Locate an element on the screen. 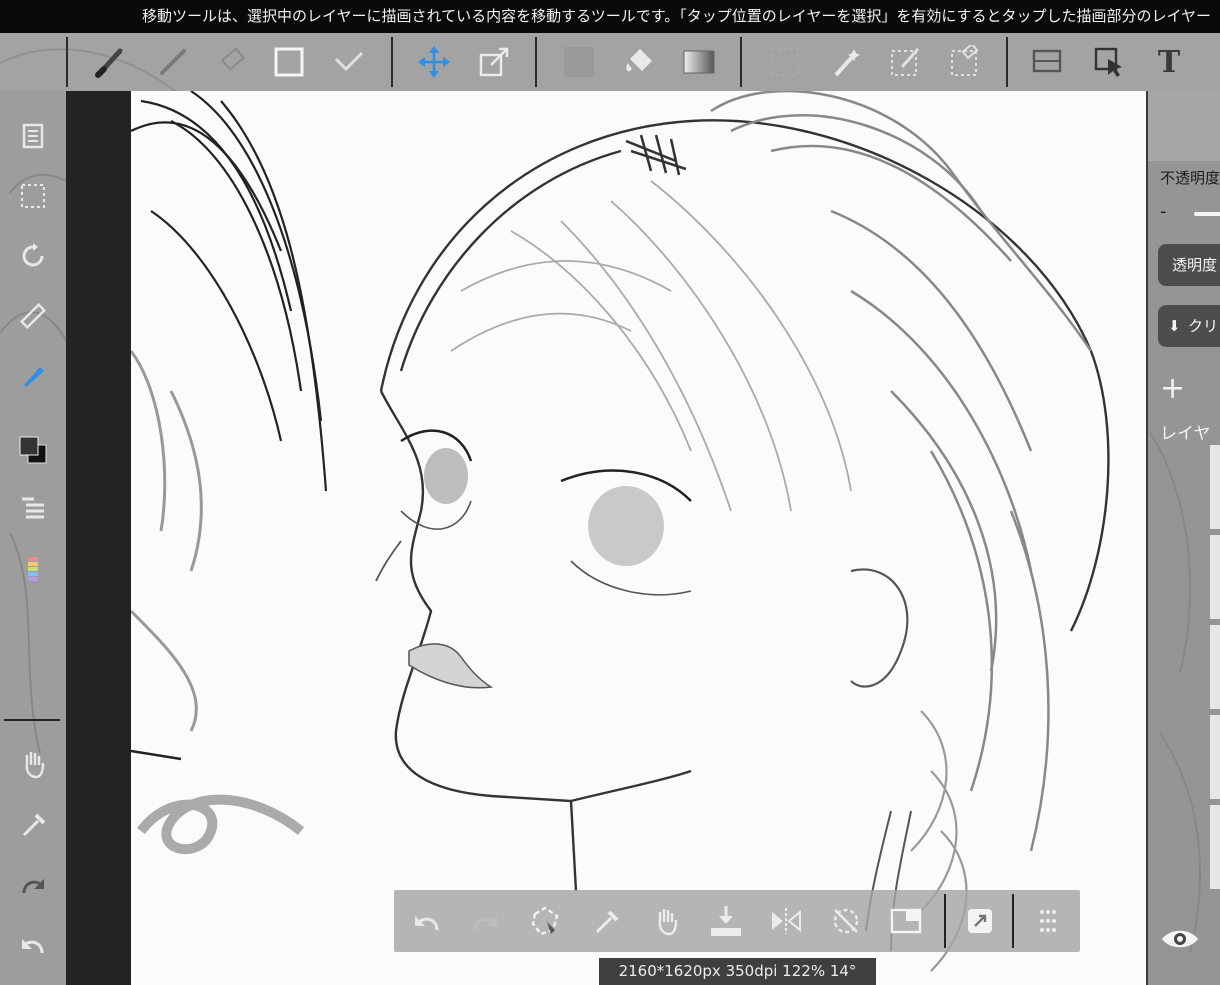  paint-bucket-icon is located at coordinates (639, 60).